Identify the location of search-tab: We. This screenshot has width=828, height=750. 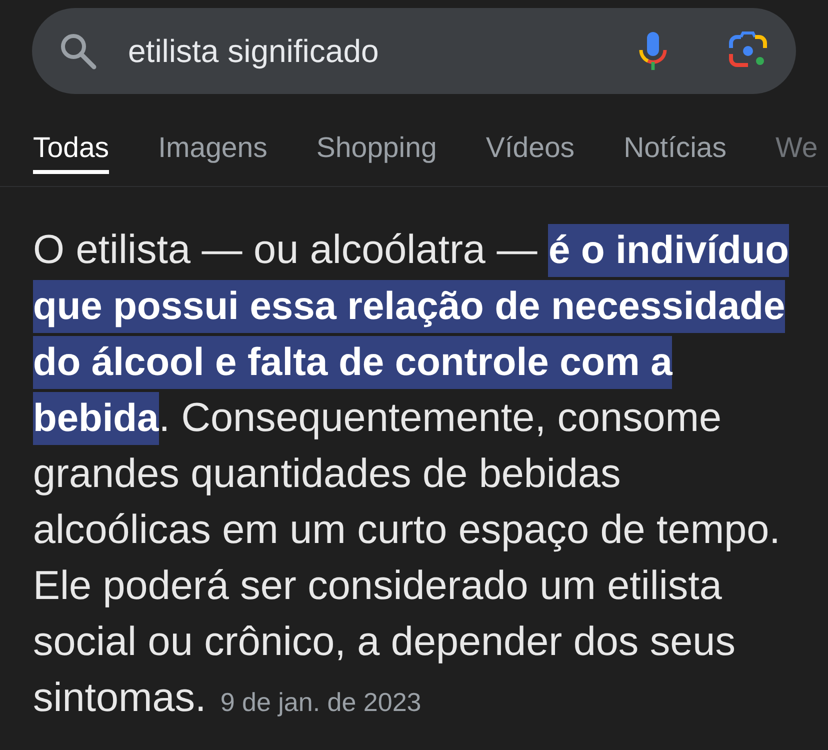
(797, 150).